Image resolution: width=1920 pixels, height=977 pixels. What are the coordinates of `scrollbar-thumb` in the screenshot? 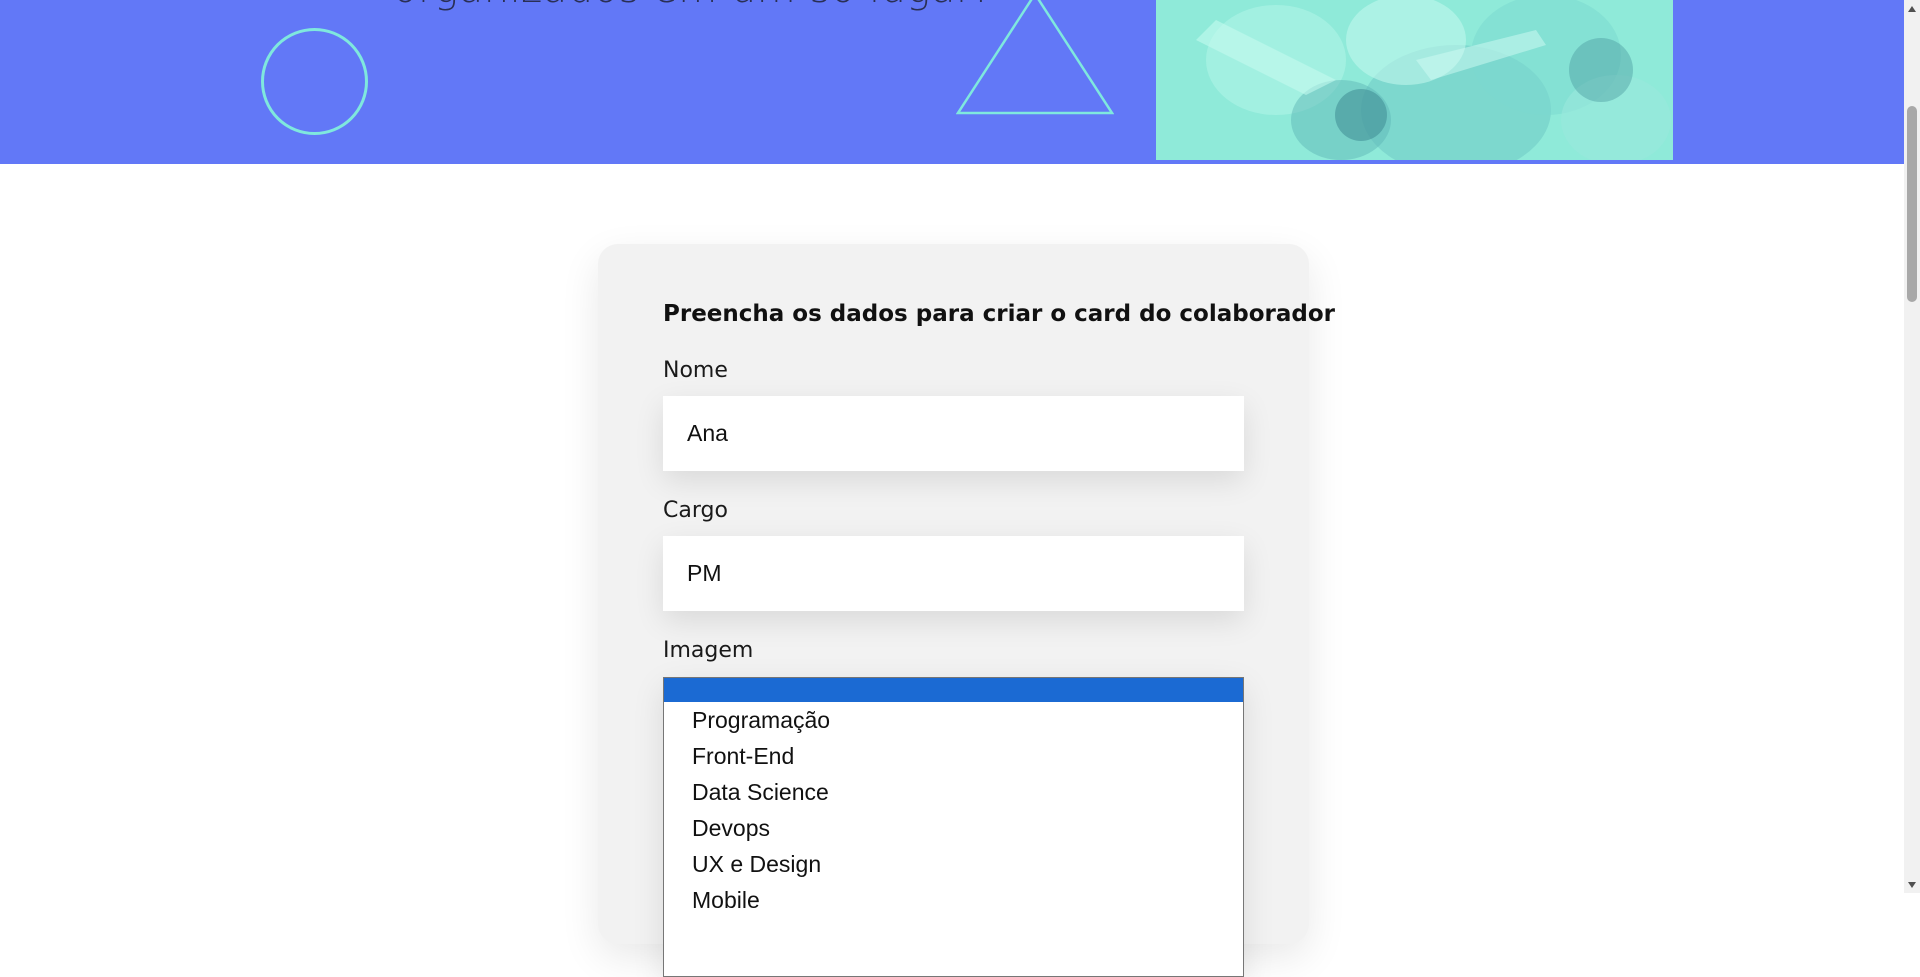 It's located at (1912, 204).